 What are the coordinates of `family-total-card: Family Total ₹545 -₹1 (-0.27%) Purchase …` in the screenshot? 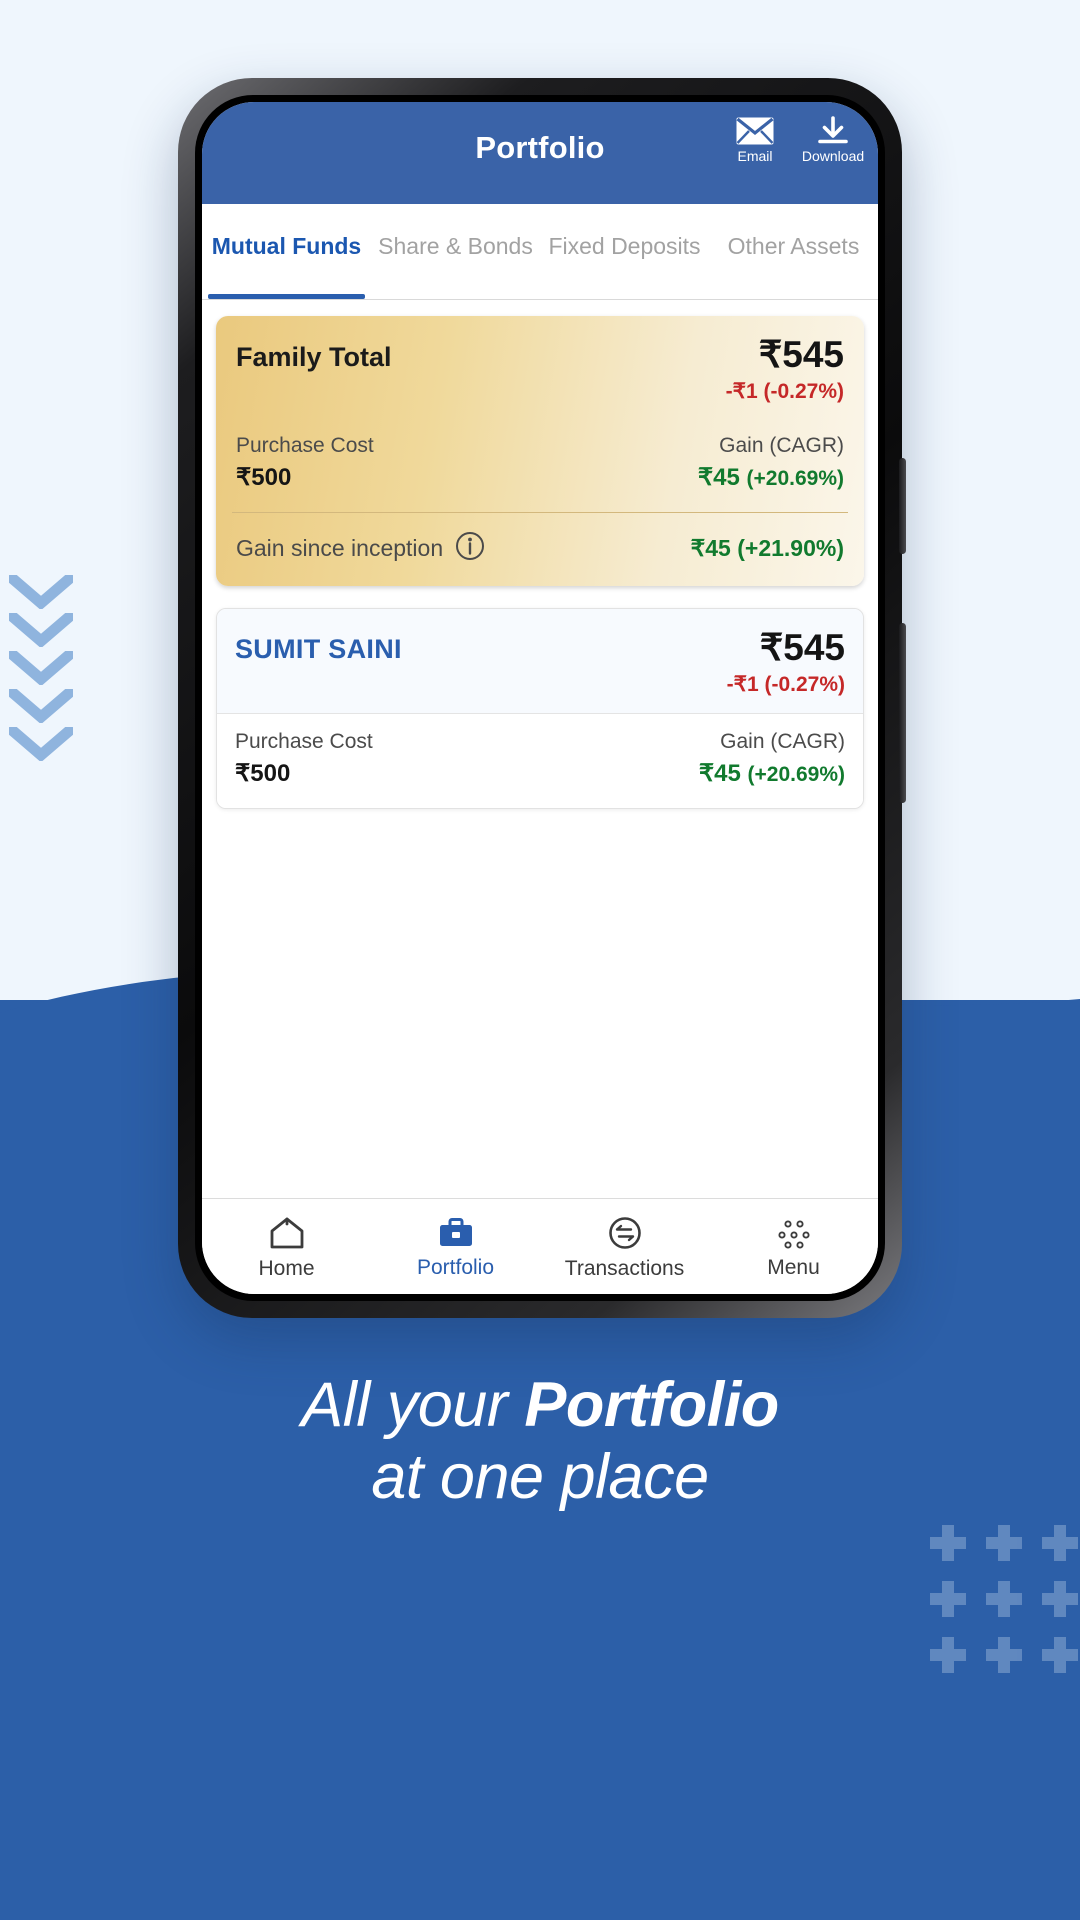 It's located at (540, 451).